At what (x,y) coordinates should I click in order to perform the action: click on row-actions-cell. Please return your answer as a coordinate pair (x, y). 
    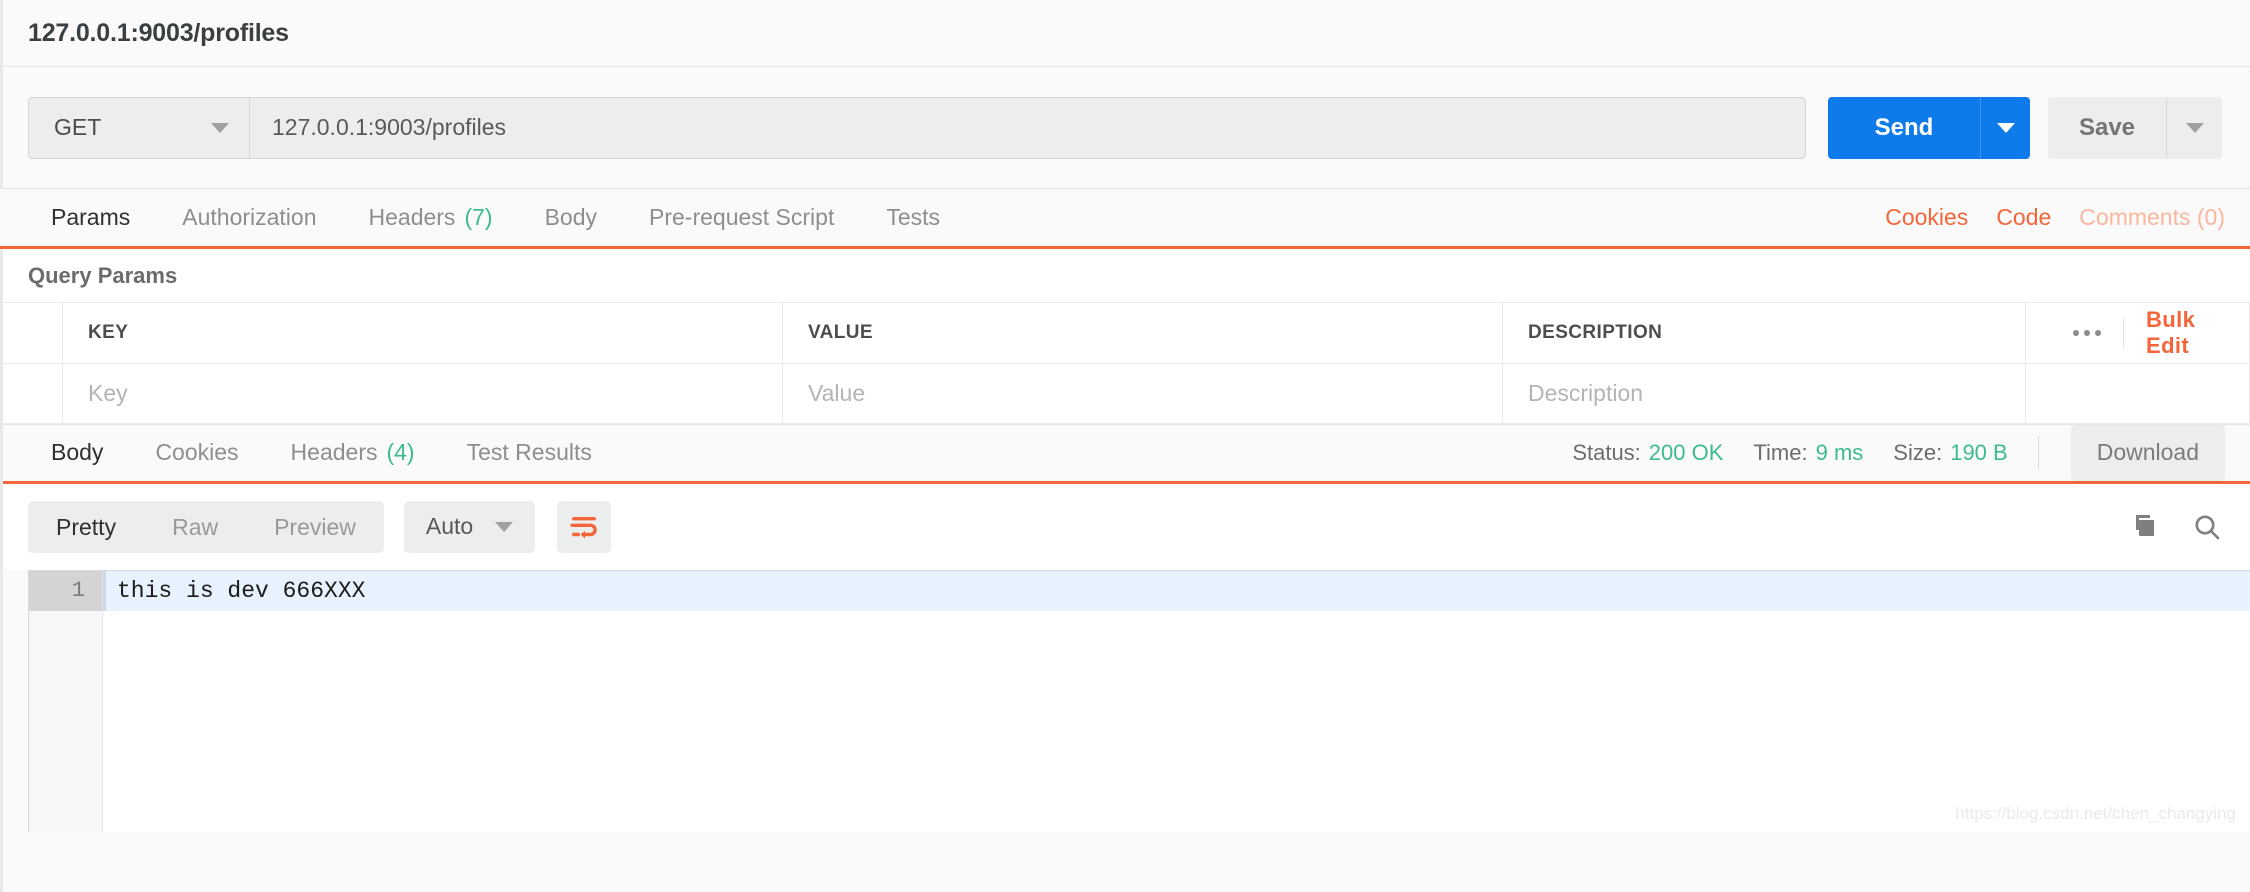
    Looking at the image, I should click on (2137, 393).